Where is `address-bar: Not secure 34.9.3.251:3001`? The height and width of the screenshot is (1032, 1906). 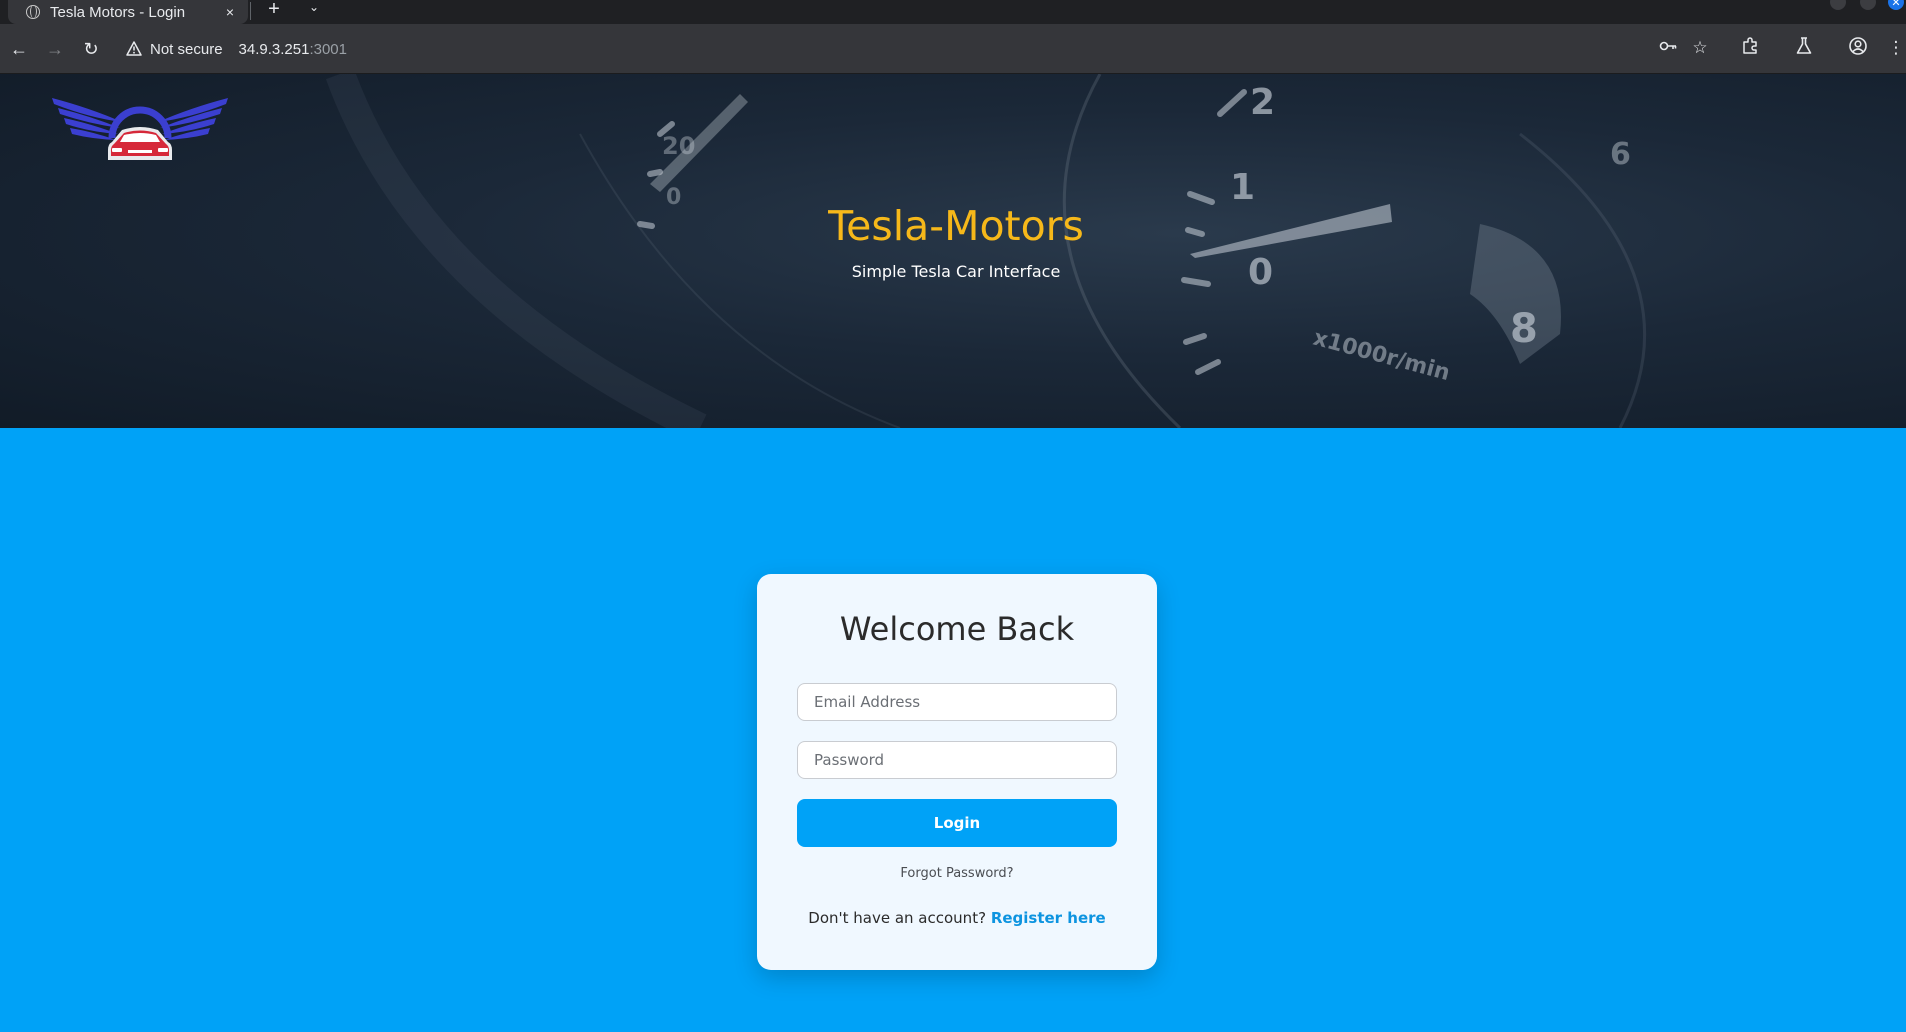 address-bar: Not secure 34.9.3.251:3001 is located at coordinates (900, 49).